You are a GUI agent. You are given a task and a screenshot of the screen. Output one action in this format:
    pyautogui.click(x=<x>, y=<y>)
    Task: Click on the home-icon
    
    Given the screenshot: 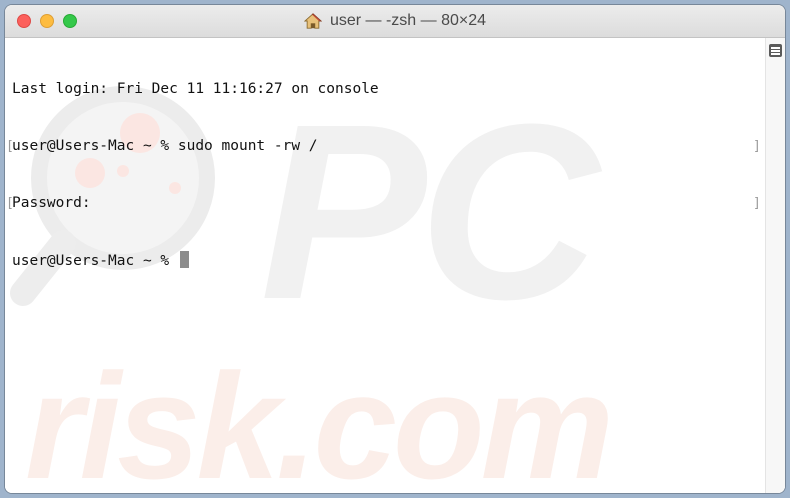 What is the action you would take?
    pyautogui.click(x=312, y=21)
    